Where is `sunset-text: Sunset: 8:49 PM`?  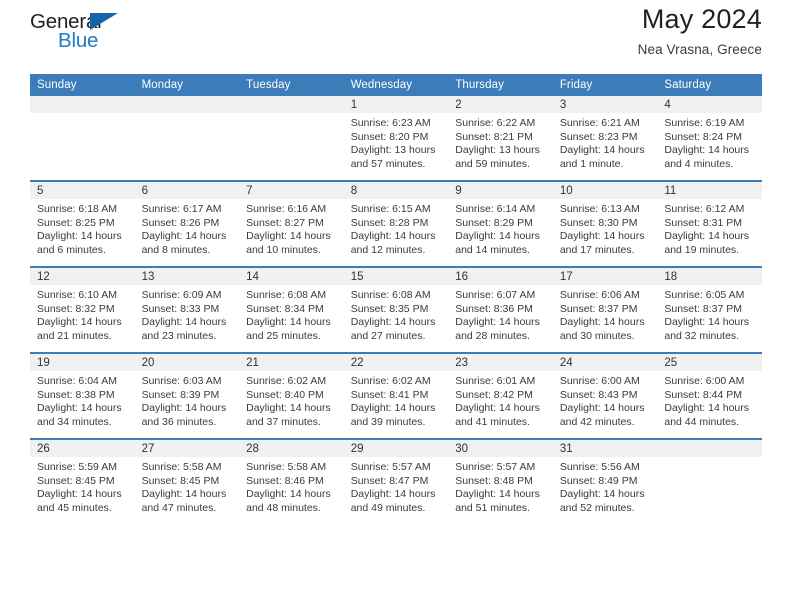
sunset-text: Sunset: 8:49 PM is located at coordinates (598, 480).